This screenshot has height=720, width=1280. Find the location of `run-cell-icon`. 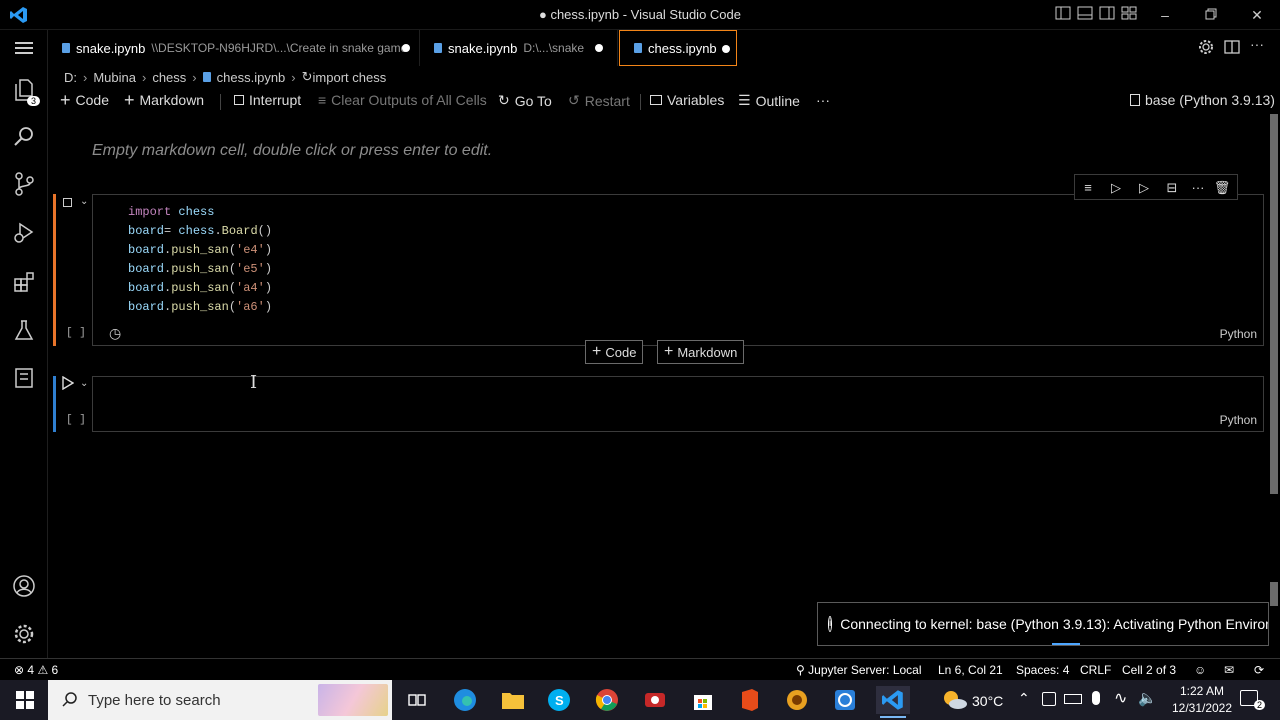

run-cell-icon is located at coordinates (68, 384).